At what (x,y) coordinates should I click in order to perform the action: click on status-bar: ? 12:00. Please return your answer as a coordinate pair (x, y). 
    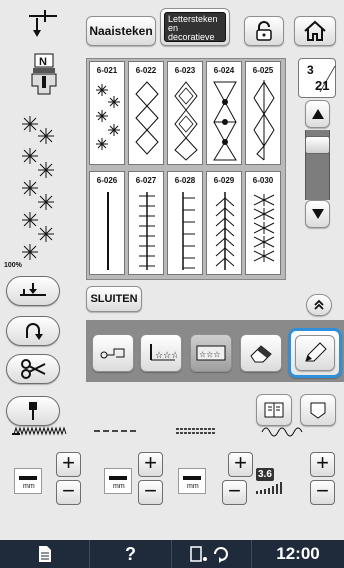
    Looking at the image, I should click on (172, 554).